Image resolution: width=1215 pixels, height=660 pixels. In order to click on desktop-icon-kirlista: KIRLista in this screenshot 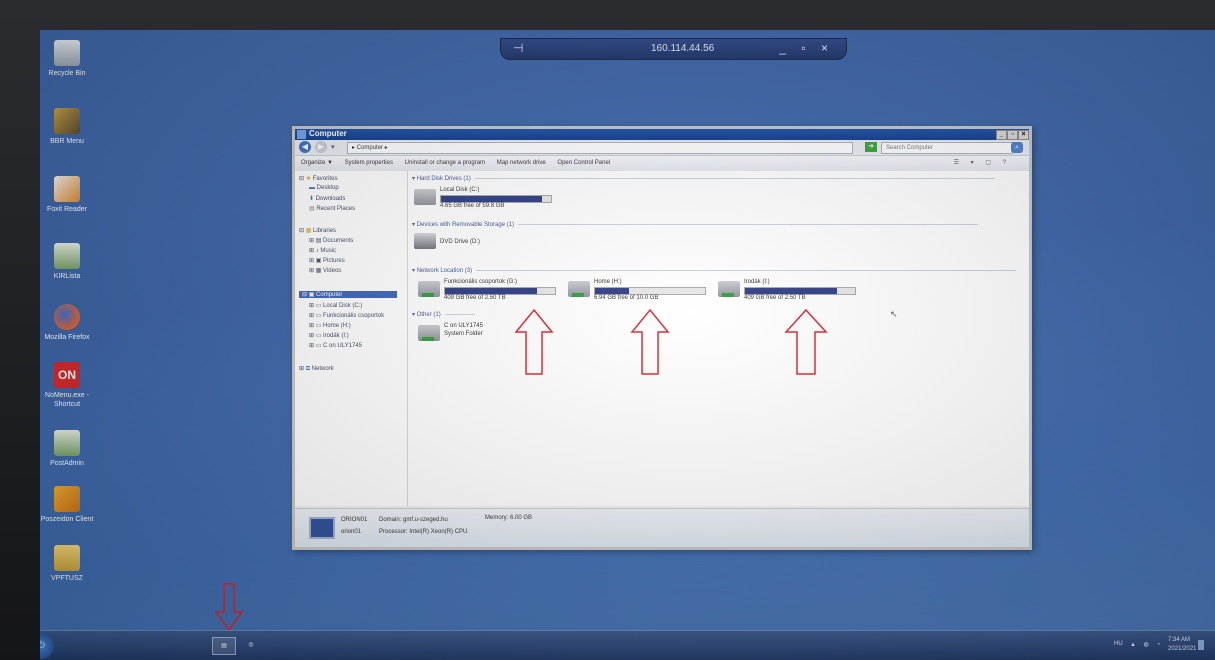, I will do `click(71, 262)`.